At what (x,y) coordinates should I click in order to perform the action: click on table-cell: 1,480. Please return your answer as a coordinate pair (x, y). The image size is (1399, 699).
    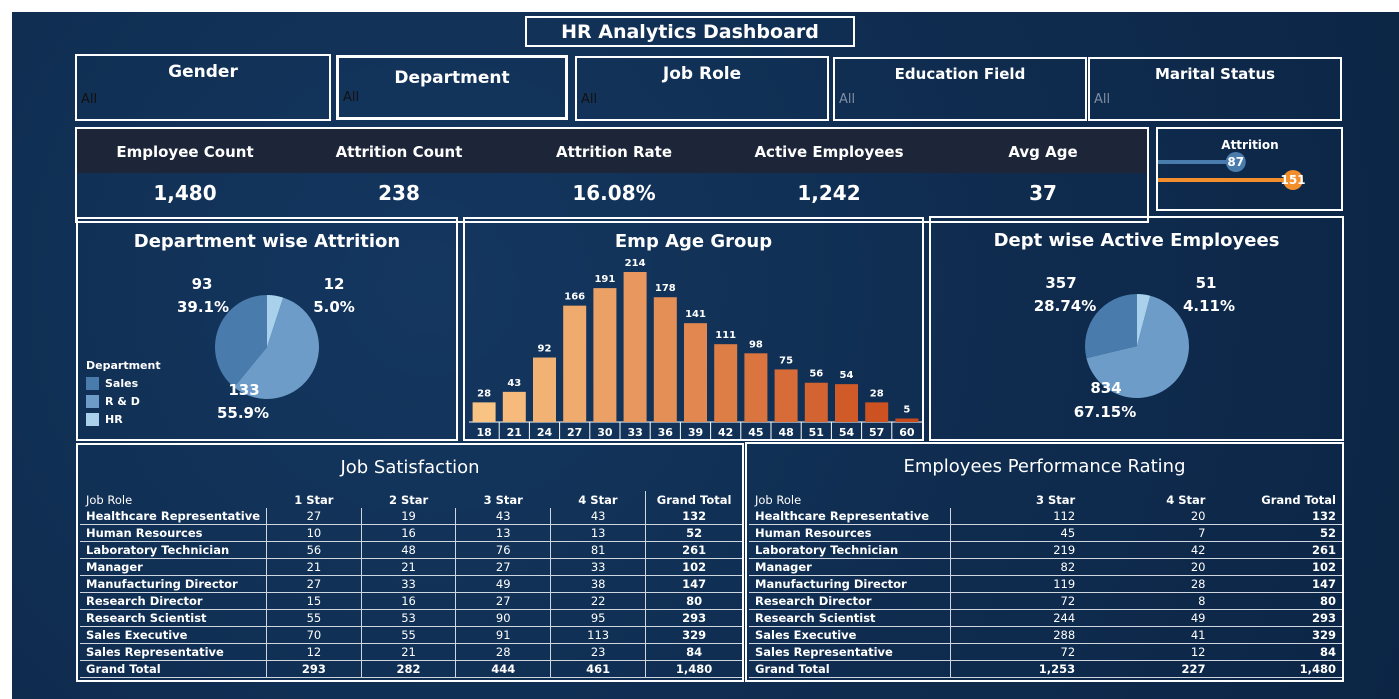
    Looking at the image, I should click on (1276, 669).